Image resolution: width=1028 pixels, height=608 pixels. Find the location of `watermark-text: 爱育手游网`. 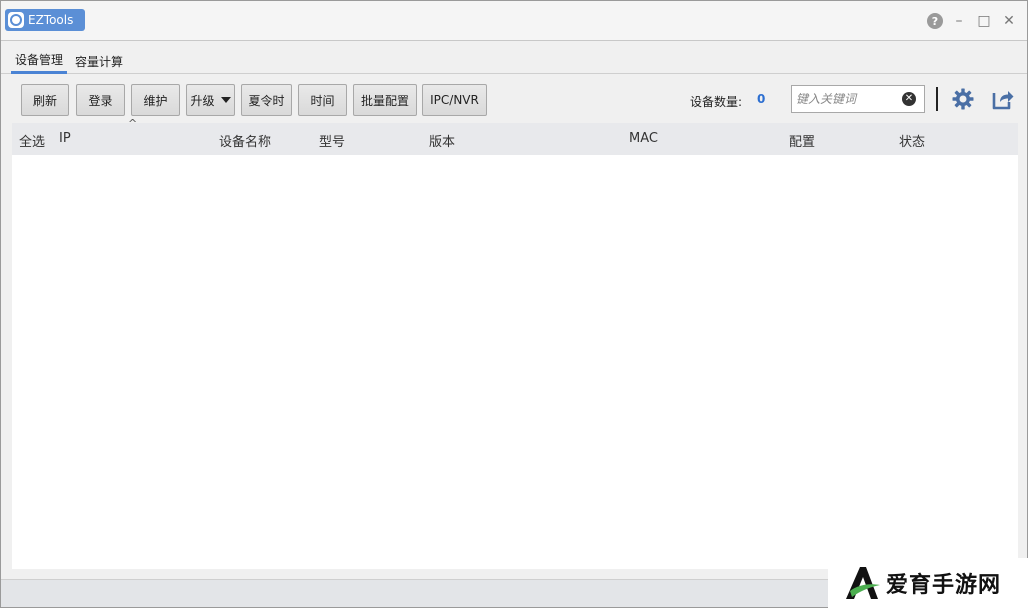

watermark-text: 爱育手游网 is located at coordinates (944, 585).